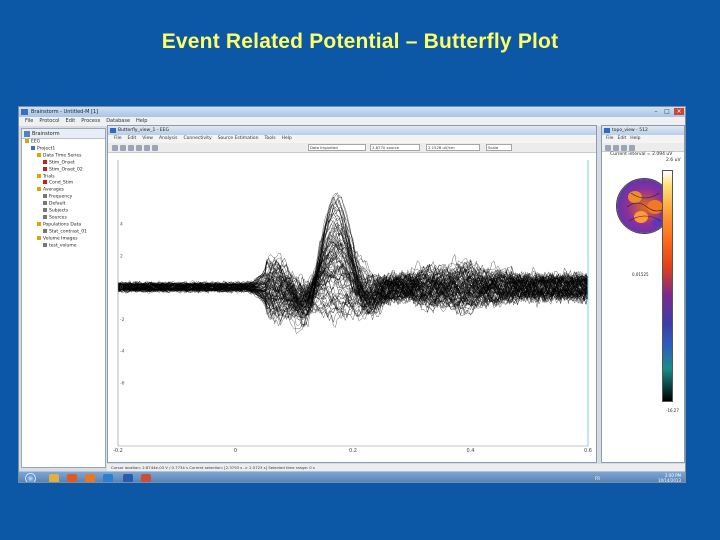  I want to click on firefox-taskbar-icon, so click(90, 478).